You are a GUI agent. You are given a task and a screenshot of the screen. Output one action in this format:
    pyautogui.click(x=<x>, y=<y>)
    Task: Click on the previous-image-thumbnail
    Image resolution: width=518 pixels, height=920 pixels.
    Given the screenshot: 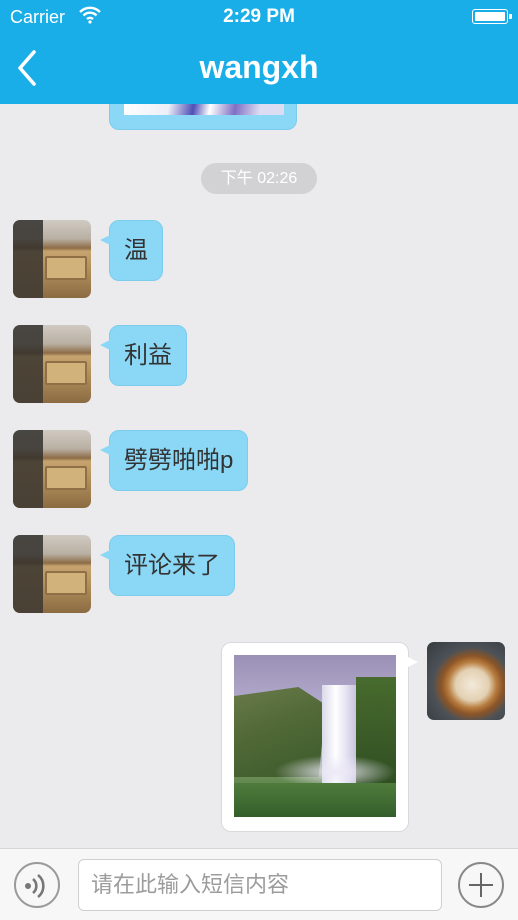 What is the action you would take?
    pyautogui.click(x=204, y=109)
    